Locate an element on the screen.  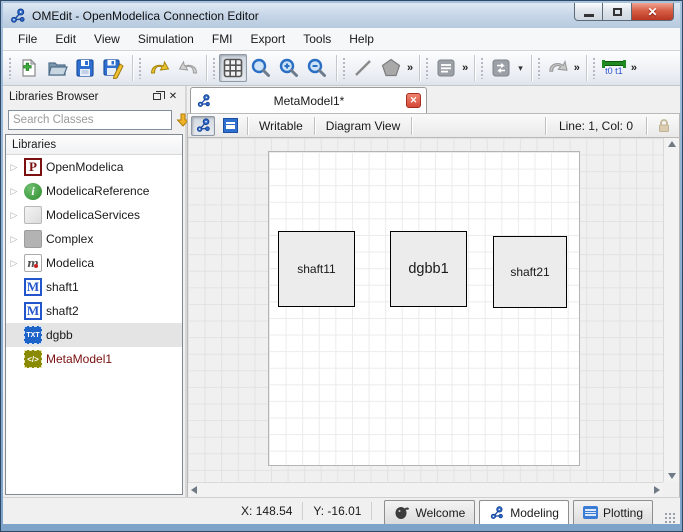
maximize-button is located at coordinates (617, 12).